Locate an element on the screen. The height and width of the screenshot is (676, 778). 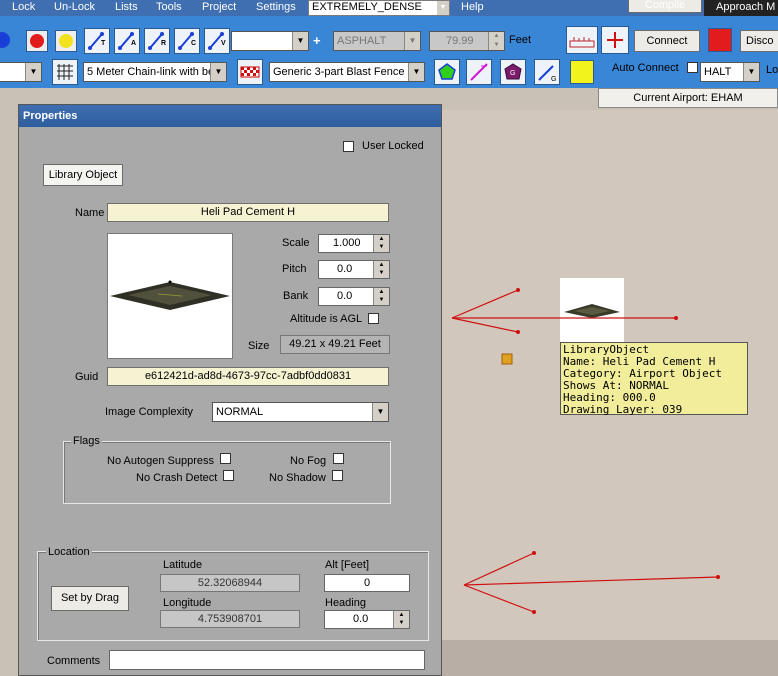
yellow-square-button is located at coordinates (582, 72).